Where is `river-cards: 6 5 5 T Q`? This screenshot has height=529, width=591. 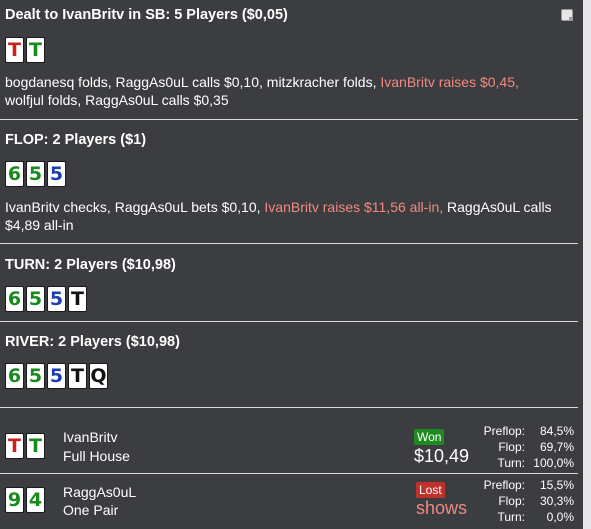 river-cards: 6 5 5 T Q is located at coordinates (56, 376).